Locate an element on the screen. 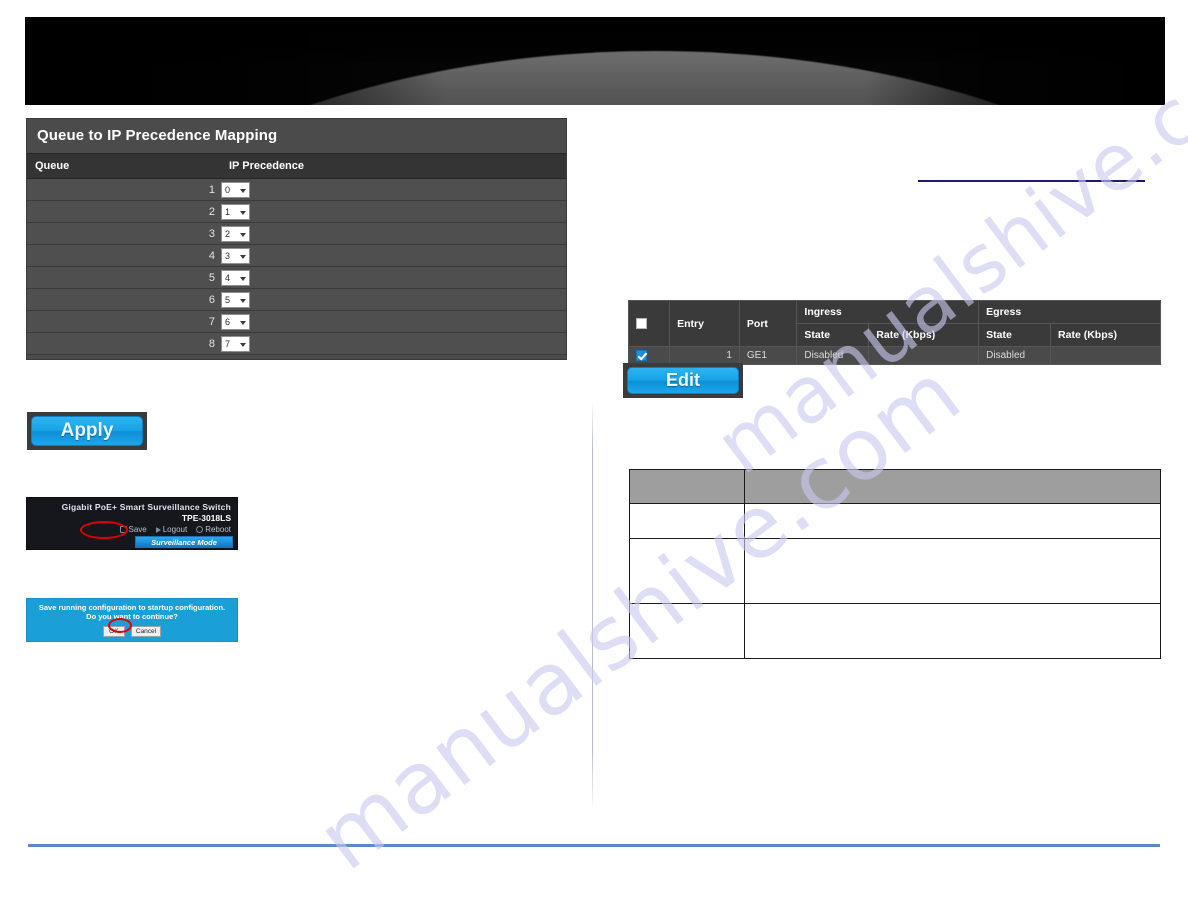 The height and width of the screenshot is (918, 1188). edit-button-container: Edit is located at coordinates (683, 380).